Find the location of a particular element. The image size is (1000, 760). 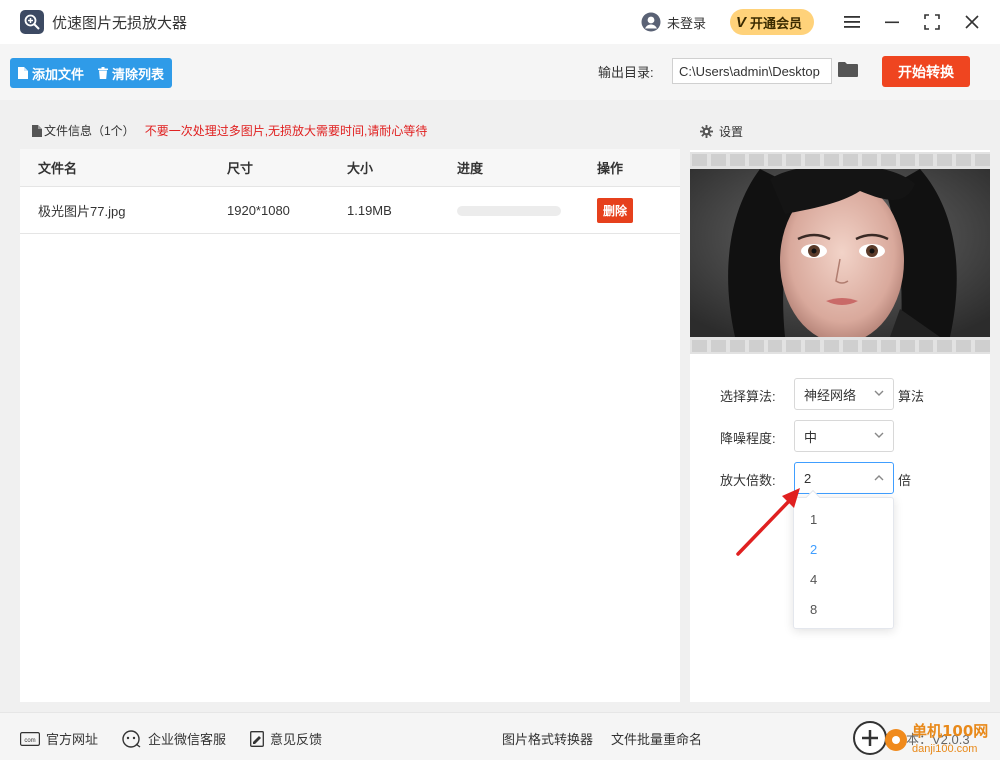

output-dir-label: 输出目录: is located at coordinates (626, 72).